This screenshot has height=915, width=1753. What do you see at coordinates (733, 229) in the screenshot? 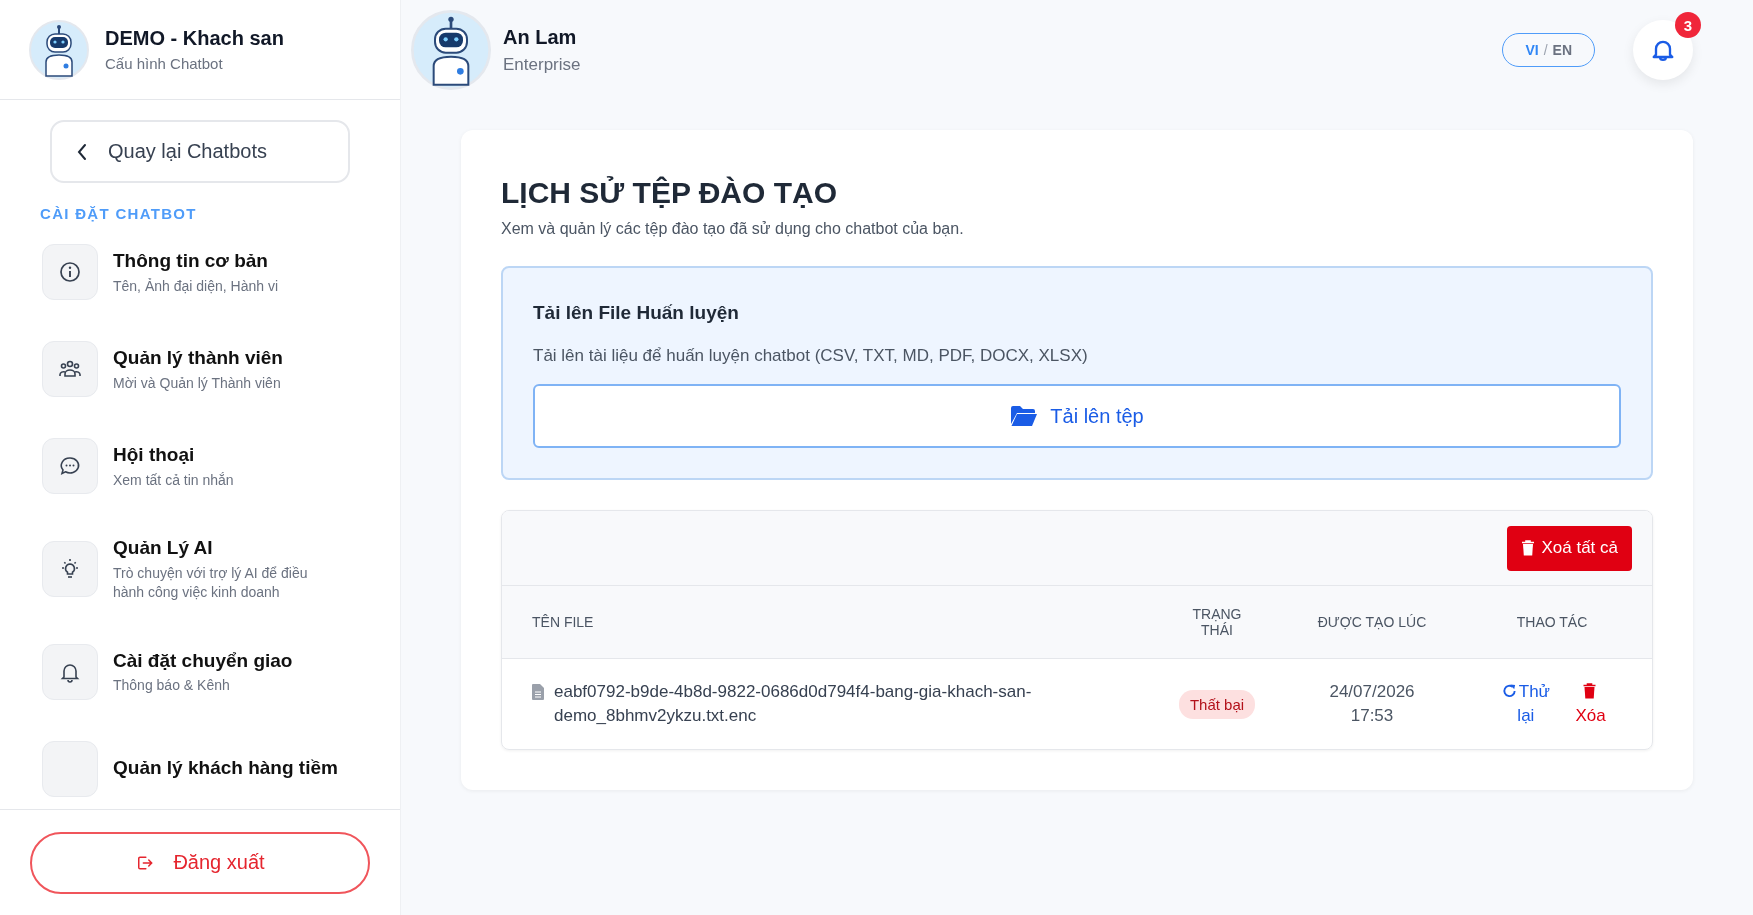
I see `page-description: Xem và quản lý các tệp đào tạo đã sử dụng cho chatbot của bạn.` at bounding box center [733, 229].